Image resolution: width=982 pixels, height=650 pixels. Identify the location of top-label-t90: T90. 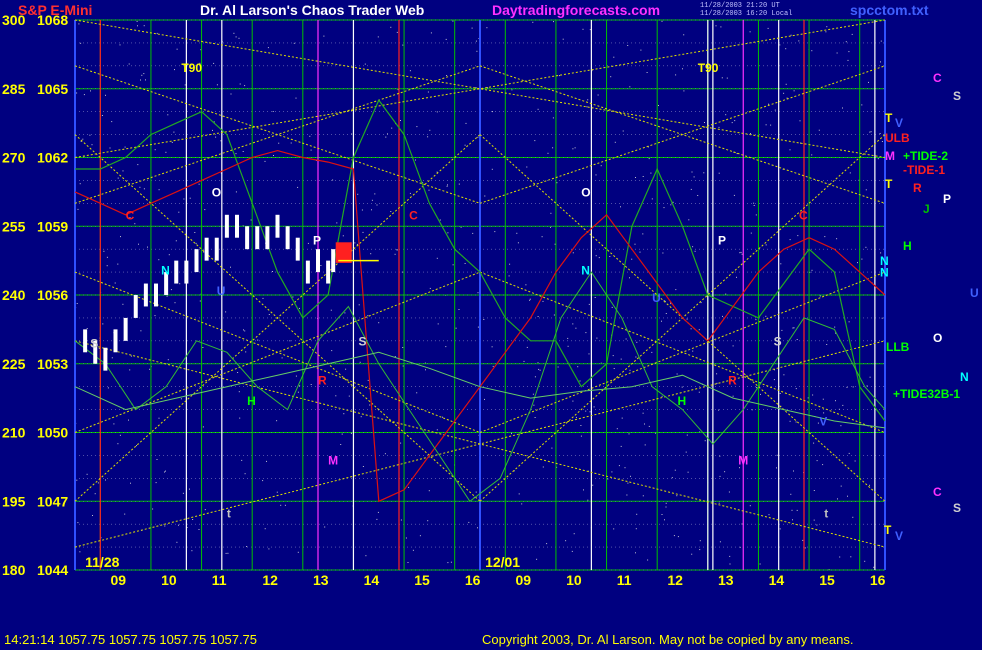
(191, 68).